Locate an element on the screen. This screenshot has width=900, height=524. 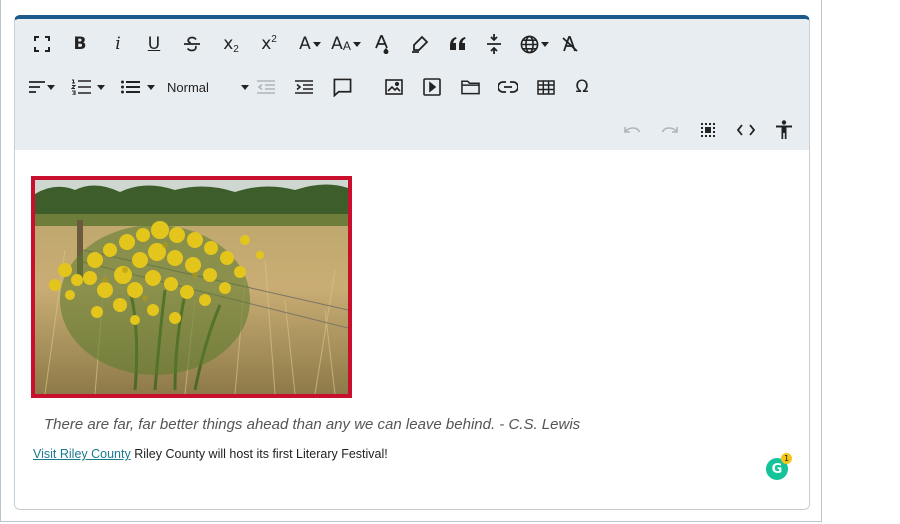
grammarly-badge: 1 is located at coordinates (786, 458).